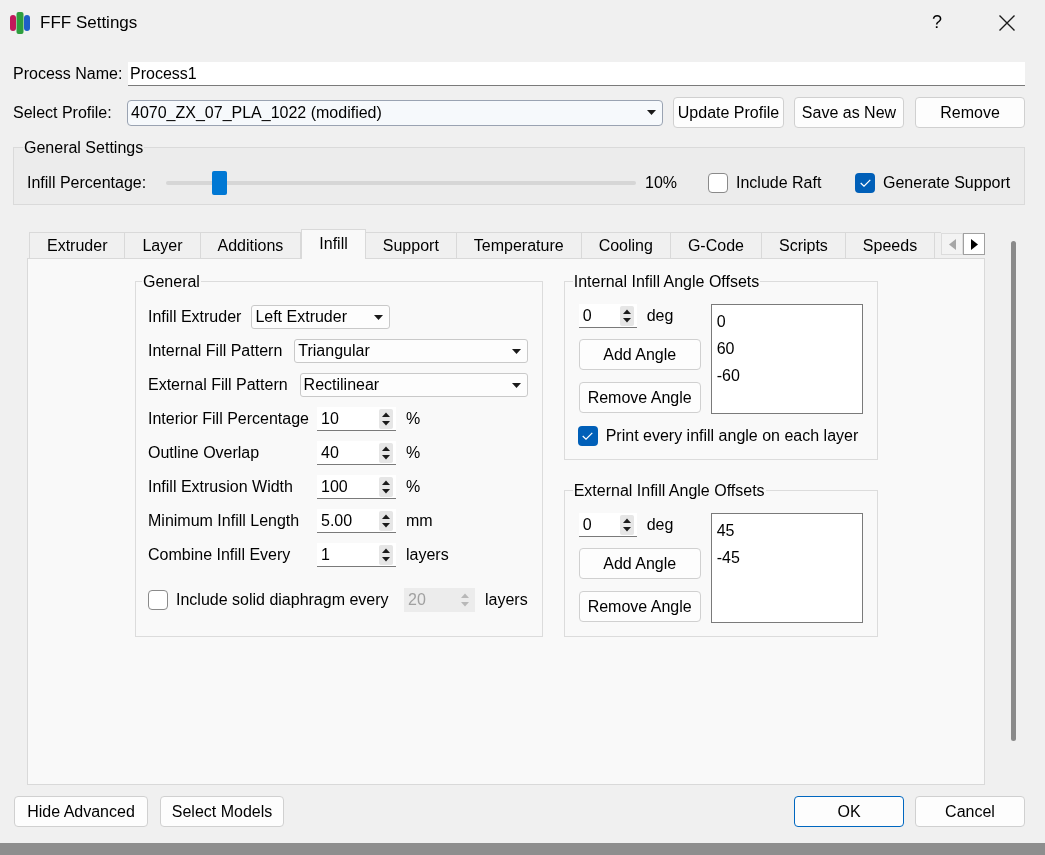  What do you see at coordinates (395, 112) in the screenshot?
I see `dropdown: 4070_ZX_07_PLA_1022 (modified)` at bounding box center [395, 112].